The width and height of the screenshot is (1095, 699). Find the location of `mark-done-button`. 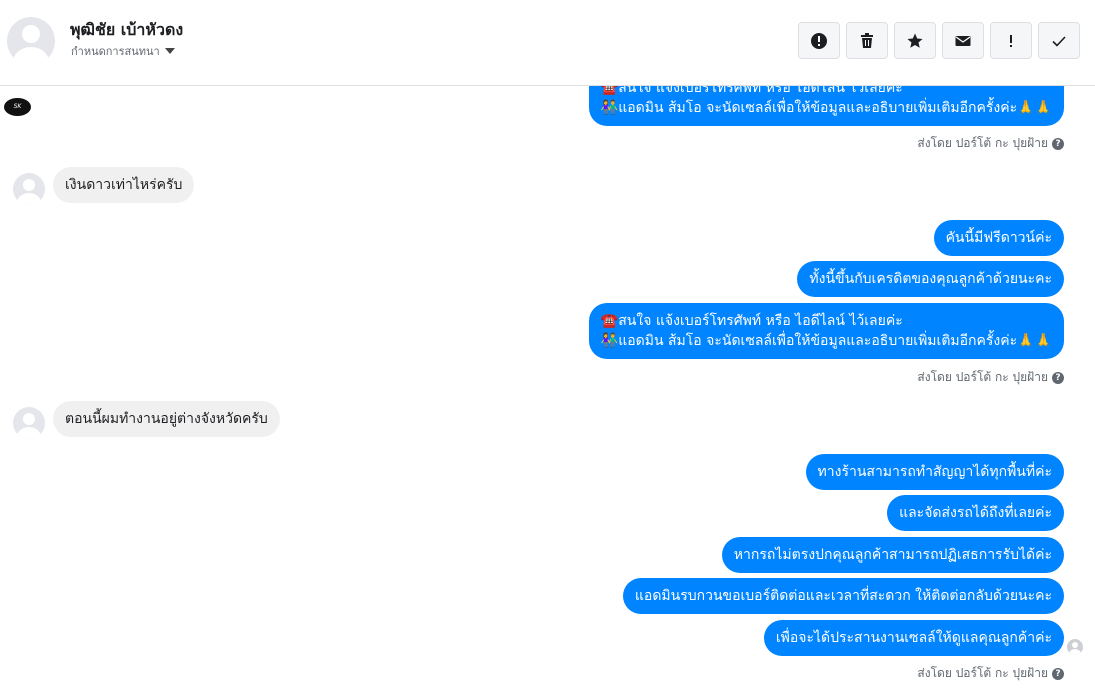

mark-done-button is located at coordinates (1059, 40).